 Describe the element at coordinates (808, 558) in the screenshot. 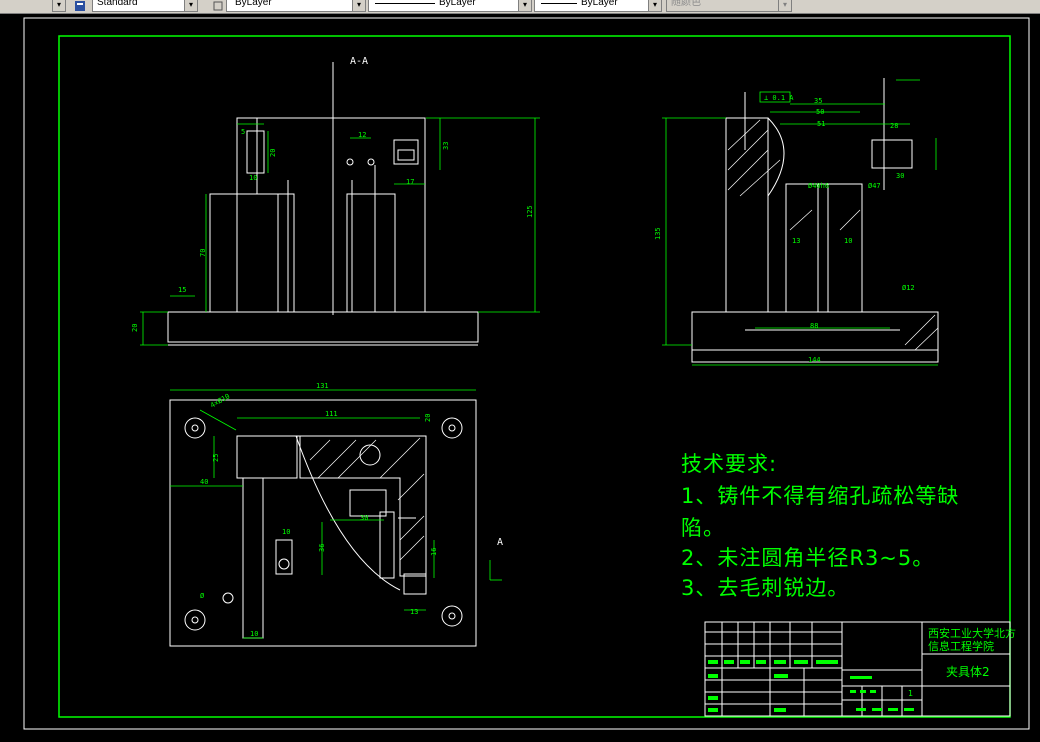

I see `tech-req-line2: 2、未注圆角半径R3~5。` at that location.